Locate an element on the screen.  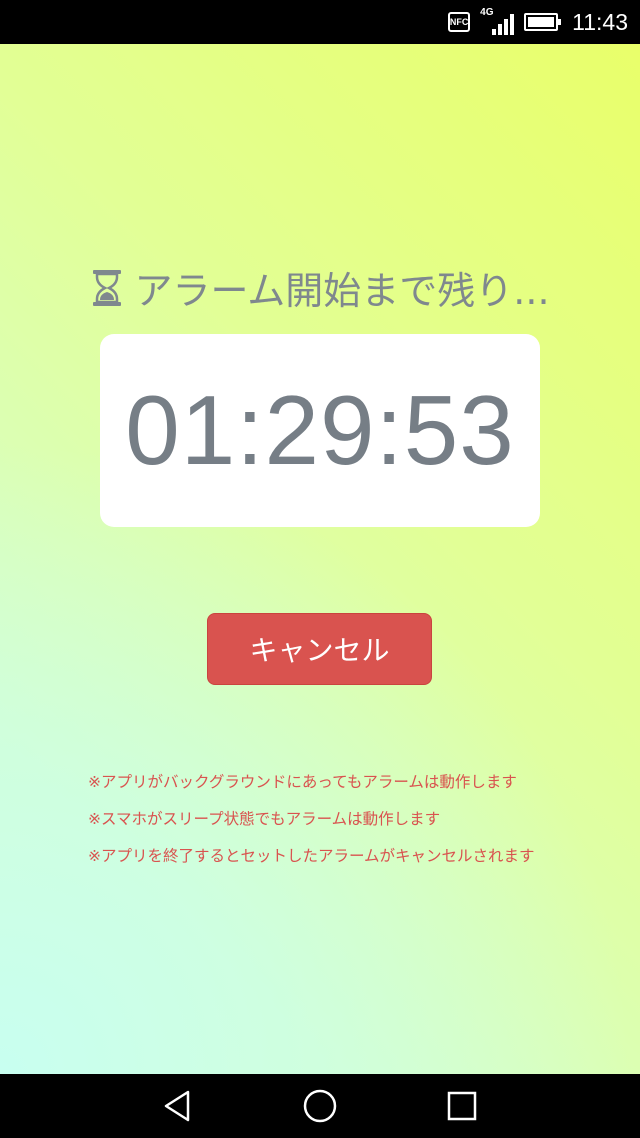
cancel-button: キャンセル is located at coordinates (319, 649).